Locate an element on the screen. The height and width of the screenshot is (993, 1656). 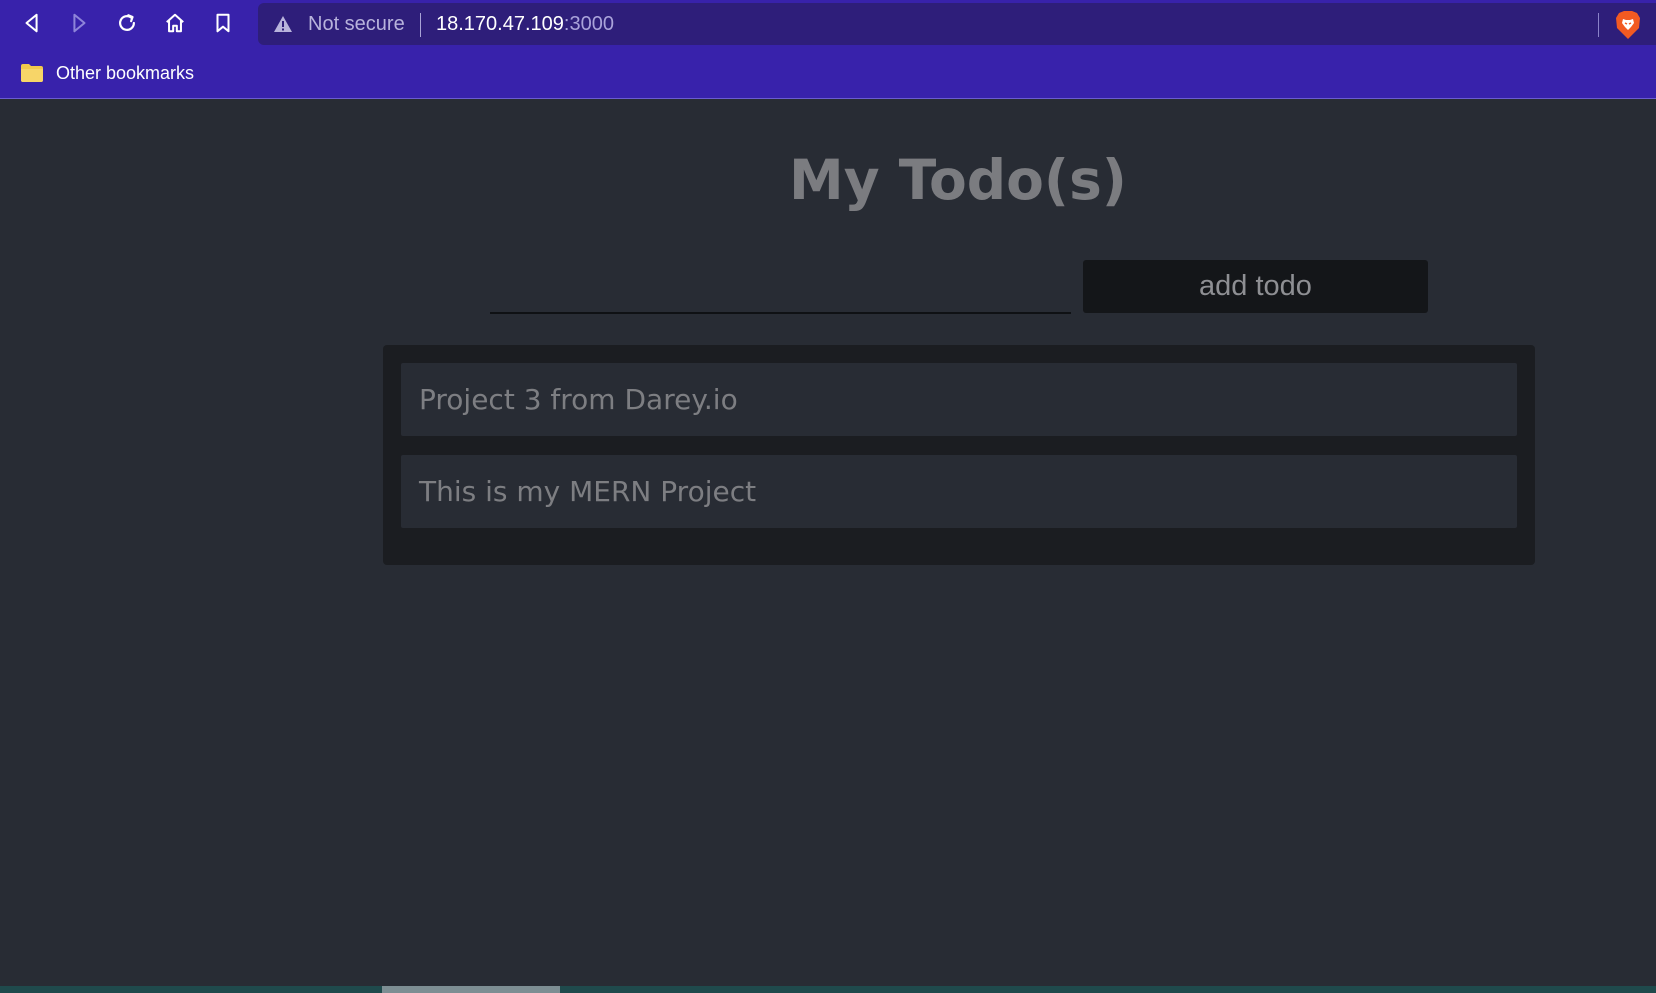
back-button is located at coordinates (32, 23).